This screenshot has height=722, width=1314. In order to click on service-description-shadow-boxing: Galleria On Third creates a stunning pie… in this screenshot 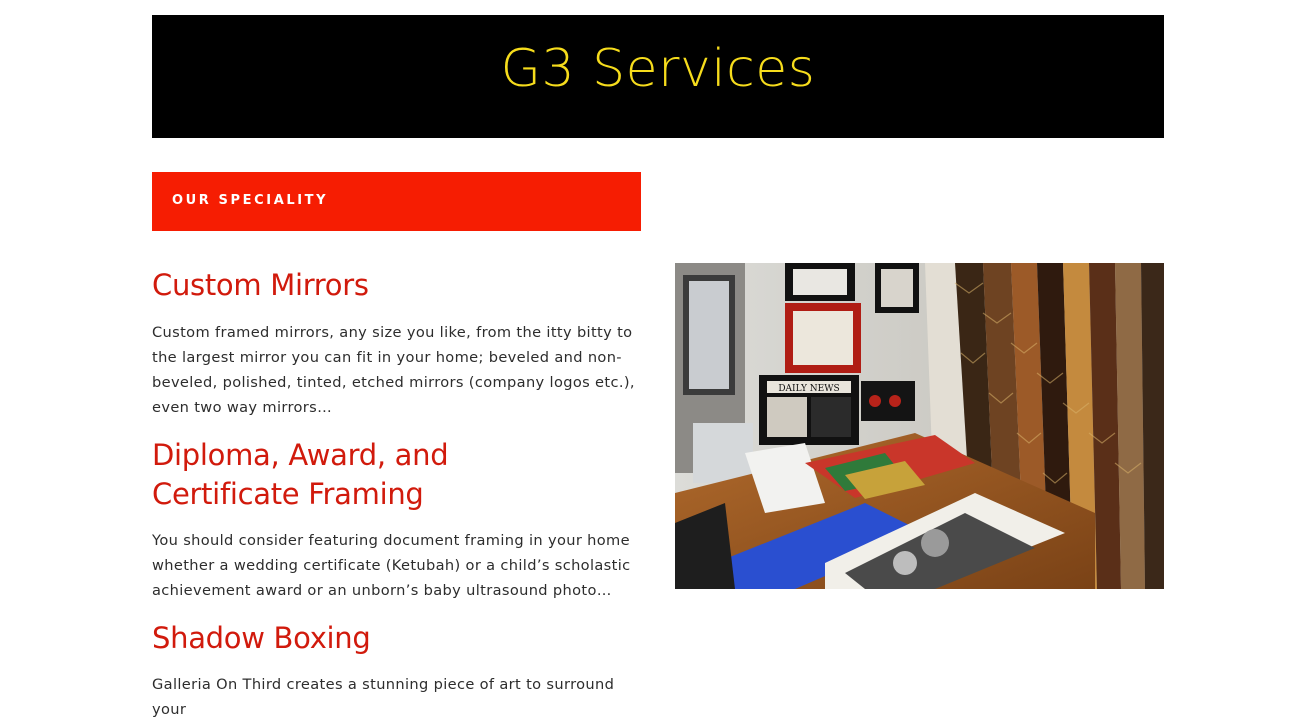, I will do `click(383, 697)`.